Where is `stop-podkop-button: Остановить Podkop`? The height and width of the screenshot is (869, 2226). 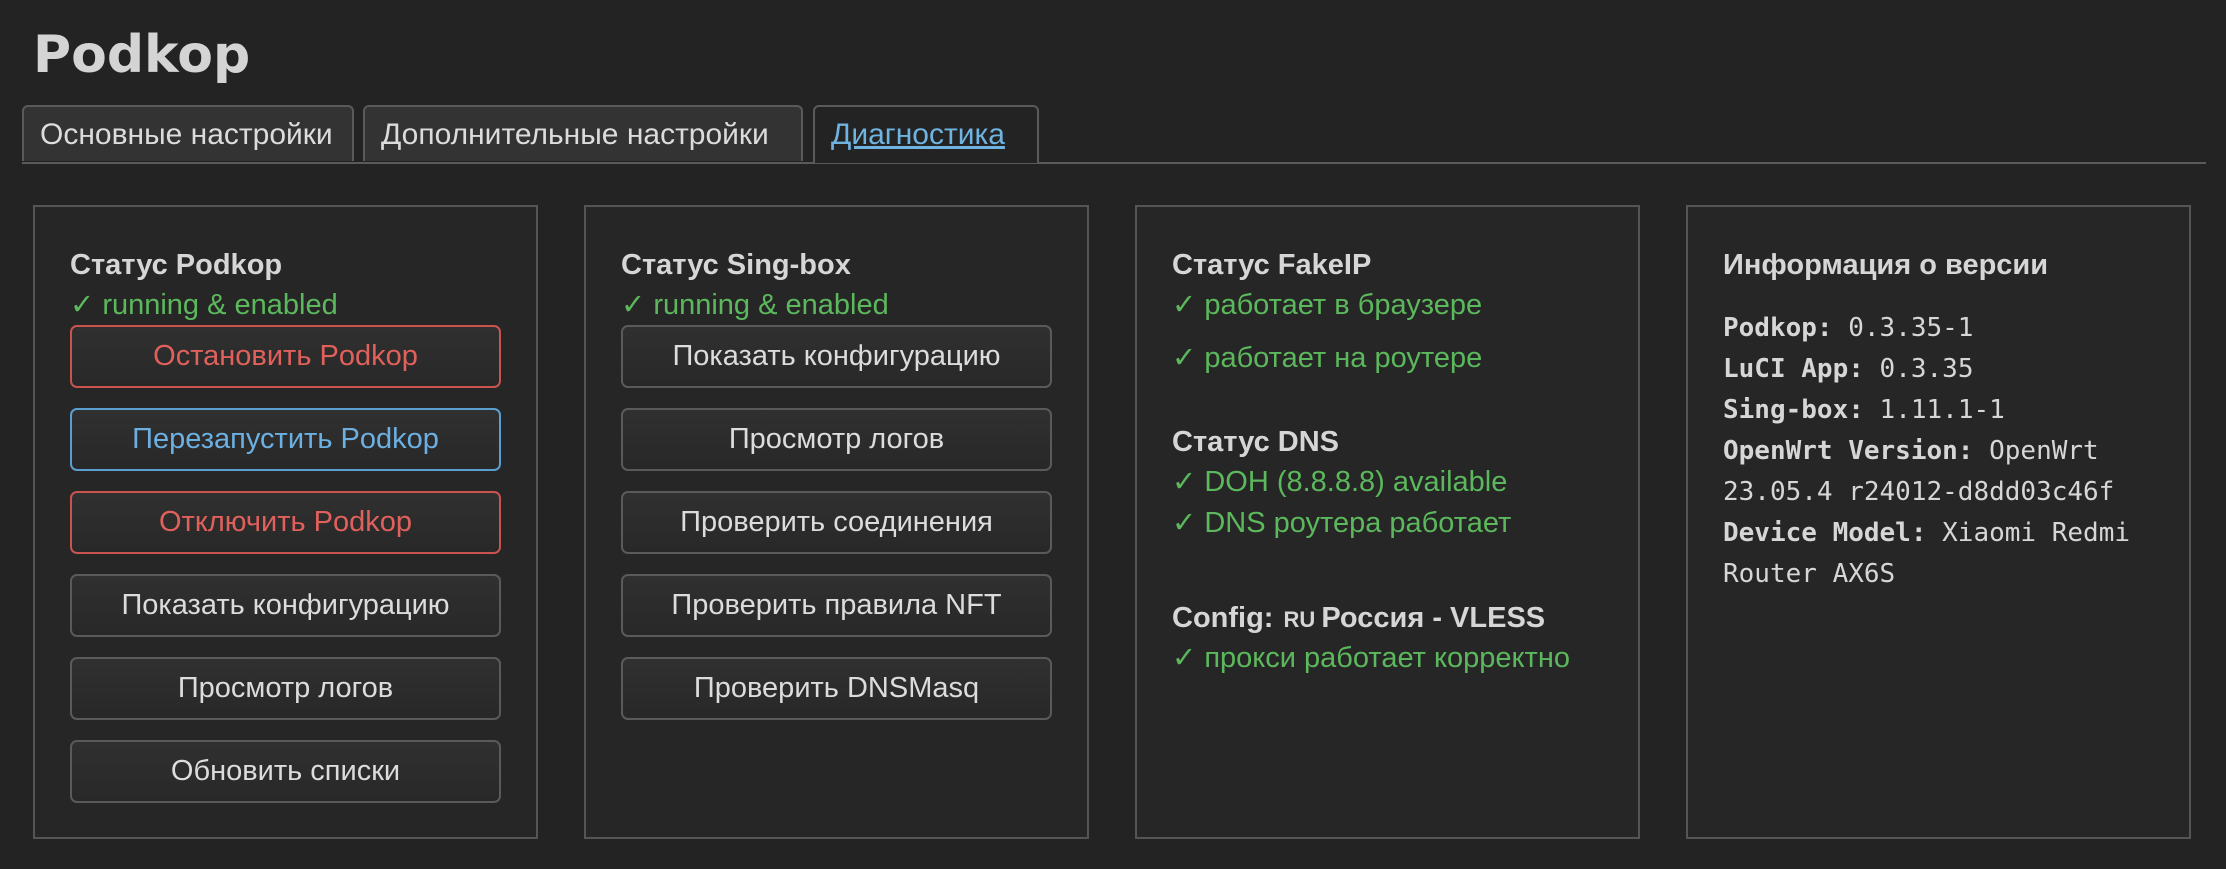 stop-podkop-button: Остановить Podkop is located at coordinates (285, 356).